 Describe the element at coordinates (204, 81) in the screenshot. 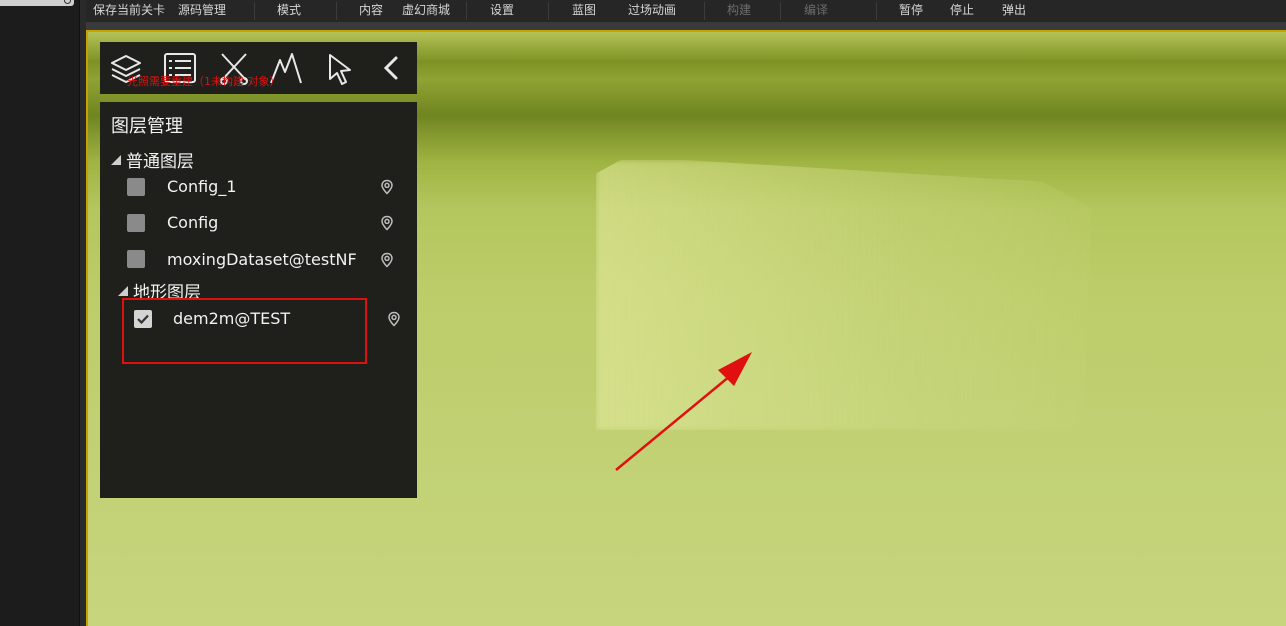

I see `lighting-rebuild-warning: 光照需要重建（1未构建 对象）` at that location.